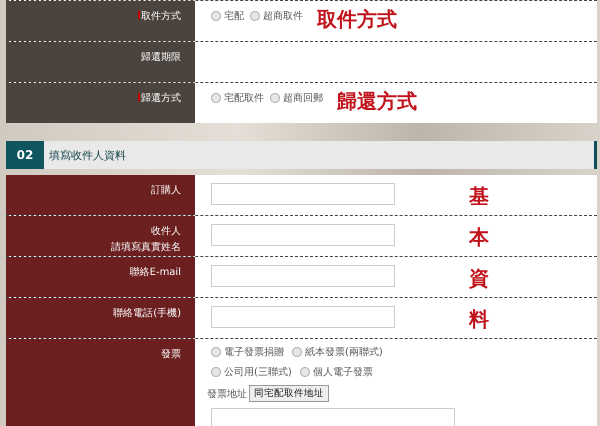 This screenshot has width=600, height=426. I want to click on option-label: 宅配取件, so click(244, 98).